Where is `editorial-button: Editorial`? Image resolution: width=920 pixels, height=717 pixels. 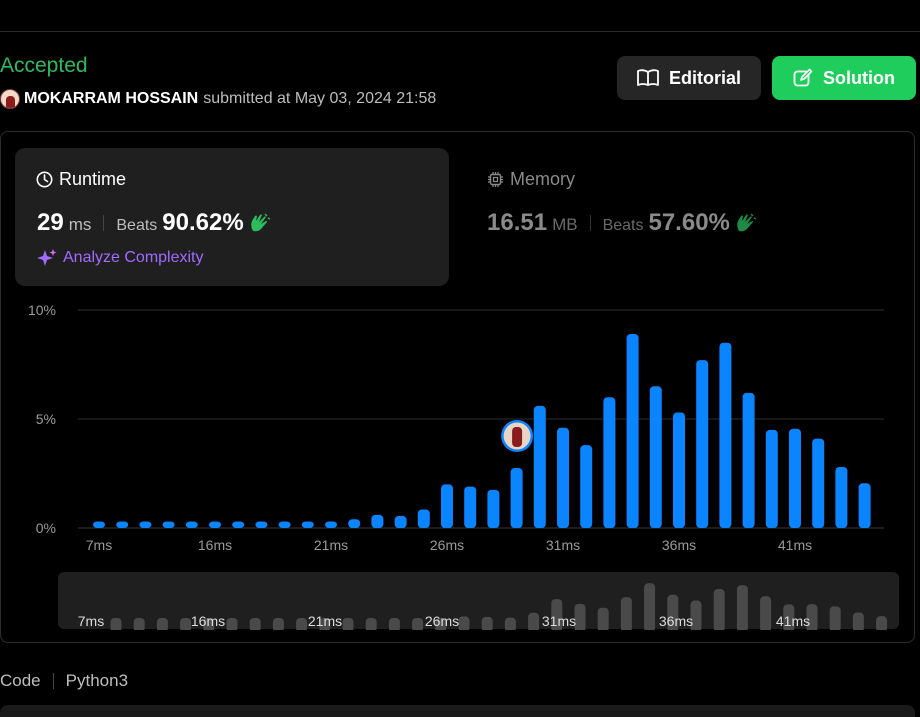
editorial-button: Editorial is located at coordinates (689, 78).